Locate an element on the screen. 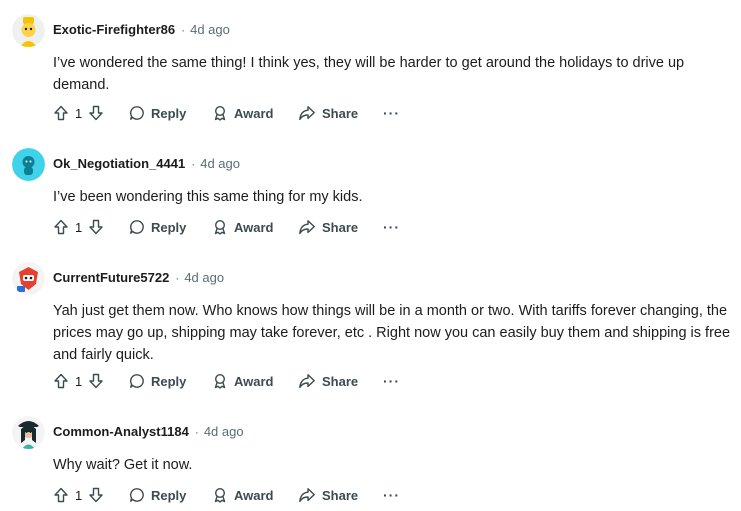 The width and height of the screenshot is (741, 511). author-name: Ok_Negotiation_4441 is located at coordinates (119, 163).